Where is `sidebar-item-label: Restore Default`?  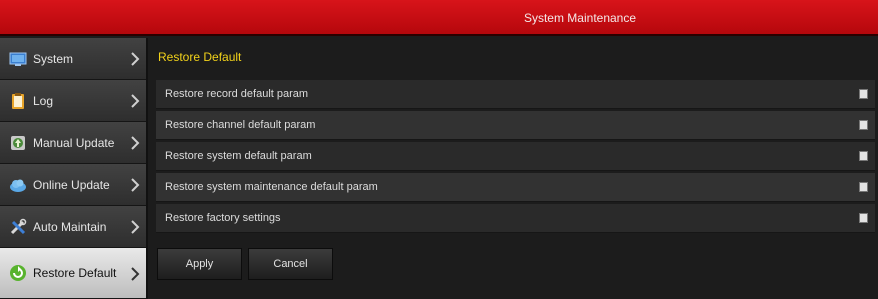 sidebar-item-label: Restore Default is located at coordinates (75, 273).